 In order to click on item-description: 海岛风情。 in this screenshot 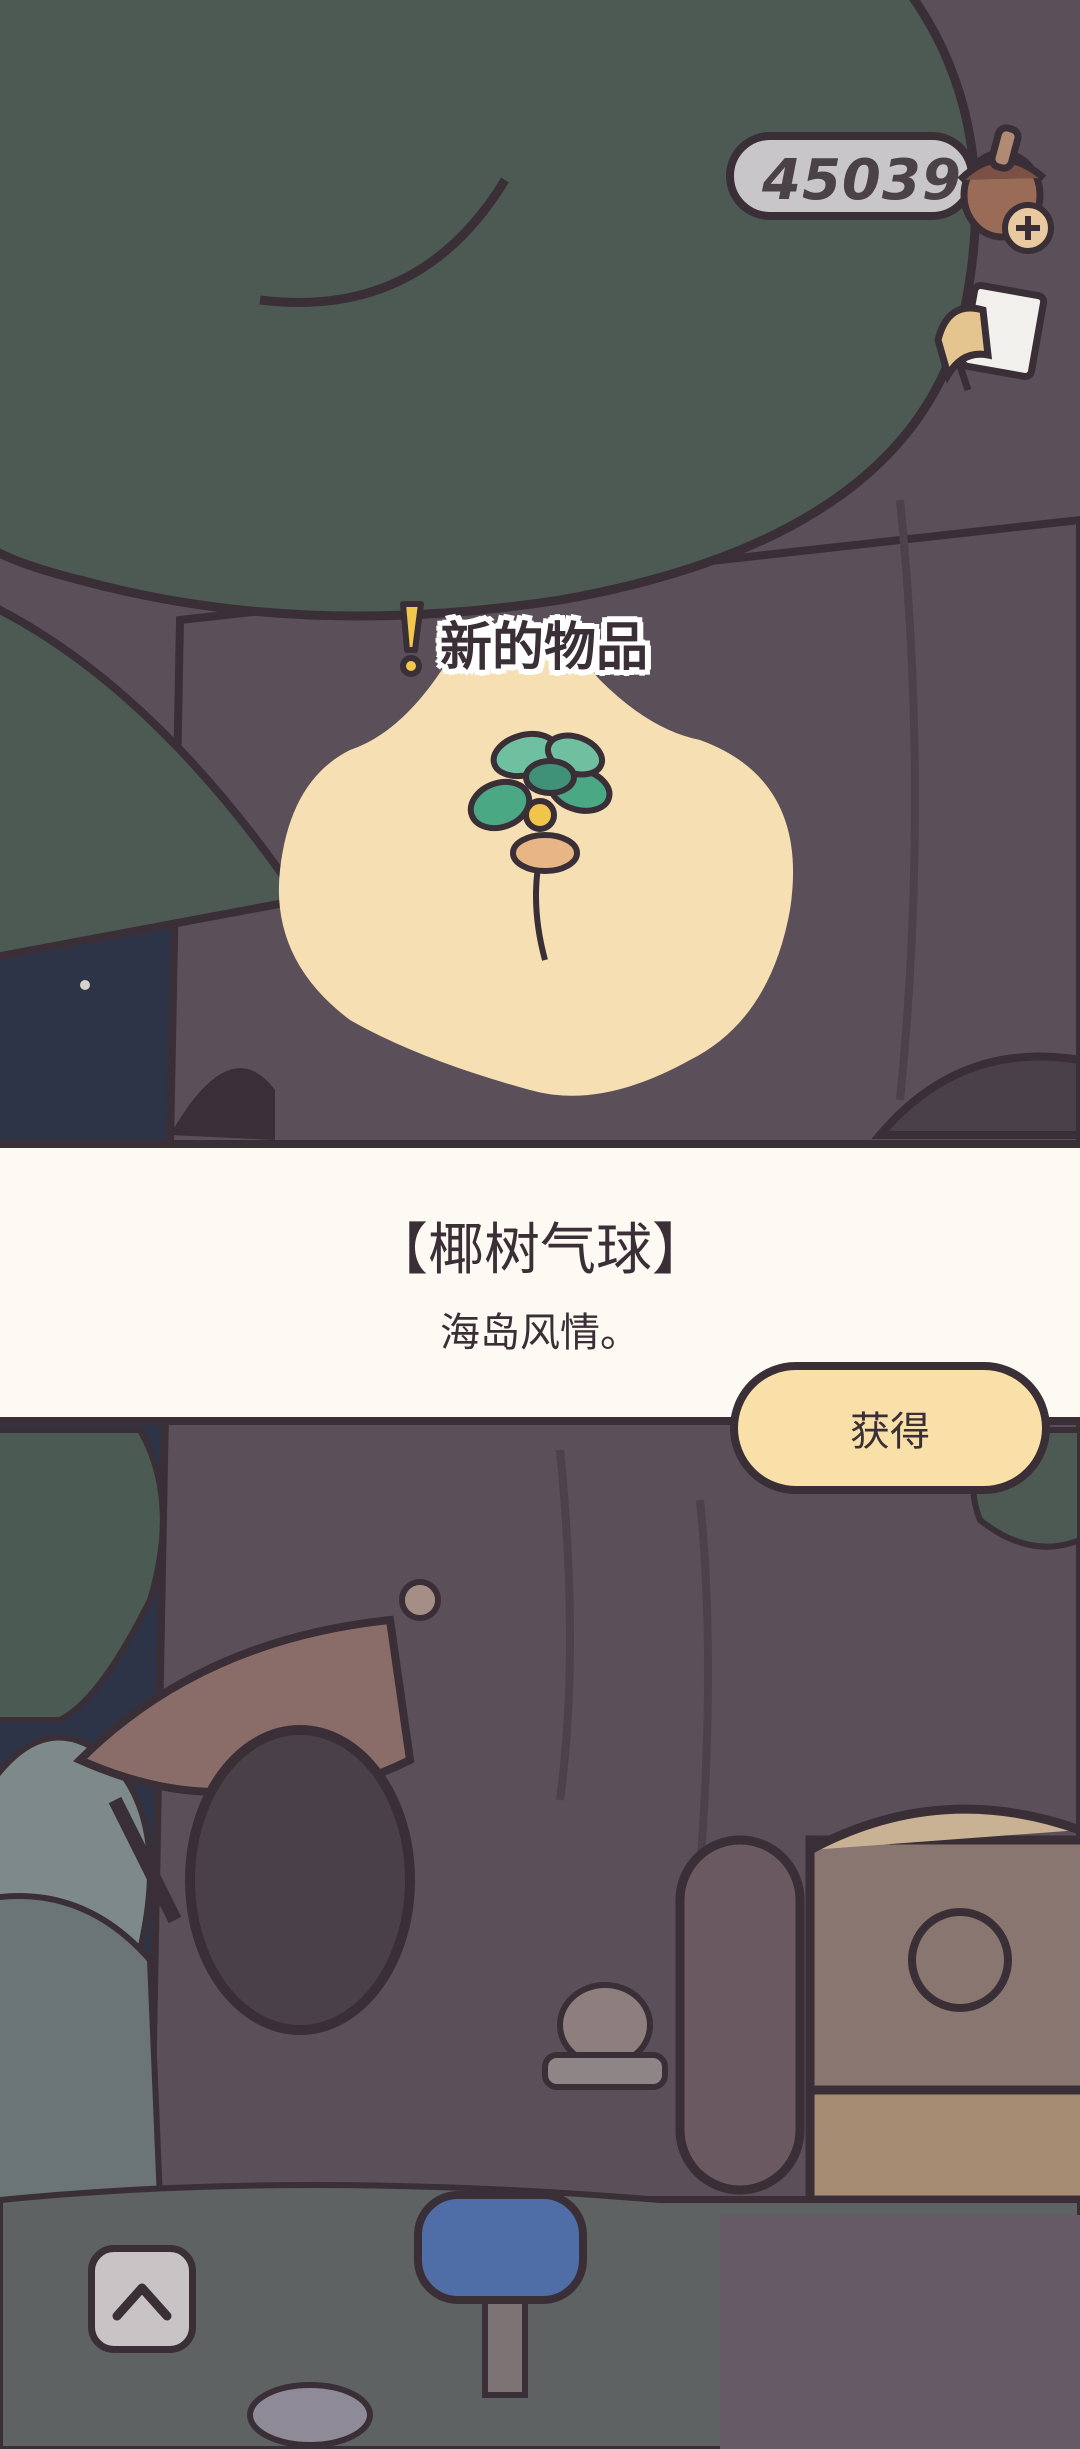, I will do `click(540, 1333)`.